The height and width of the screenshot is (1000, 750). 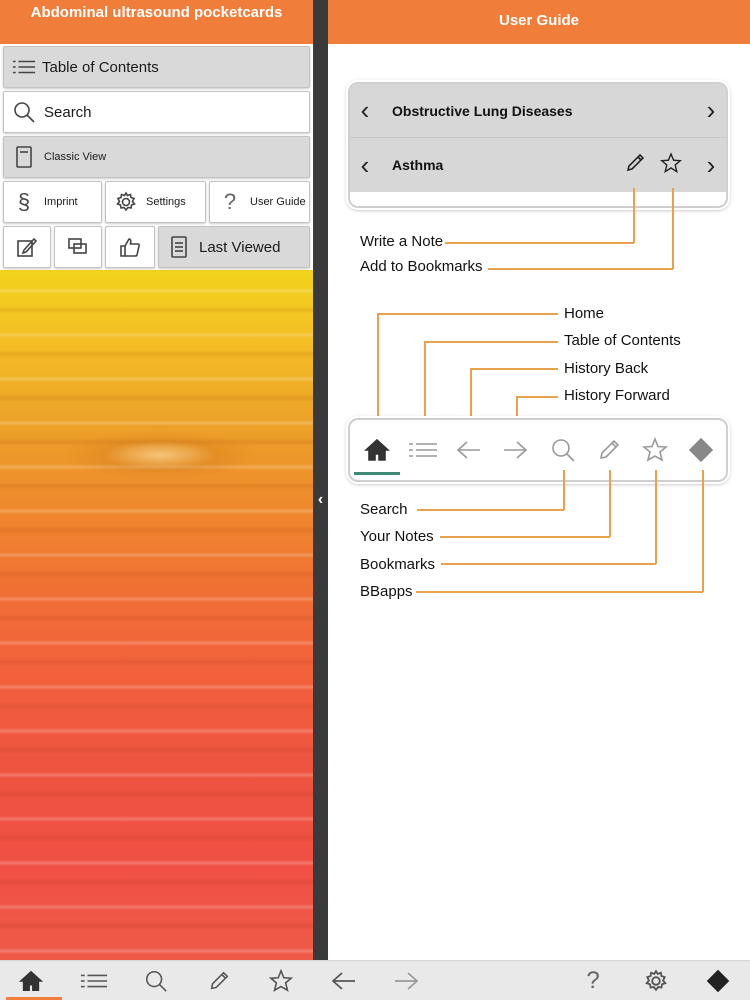 I want to click on write-note-button, so click(x=27, y=247).